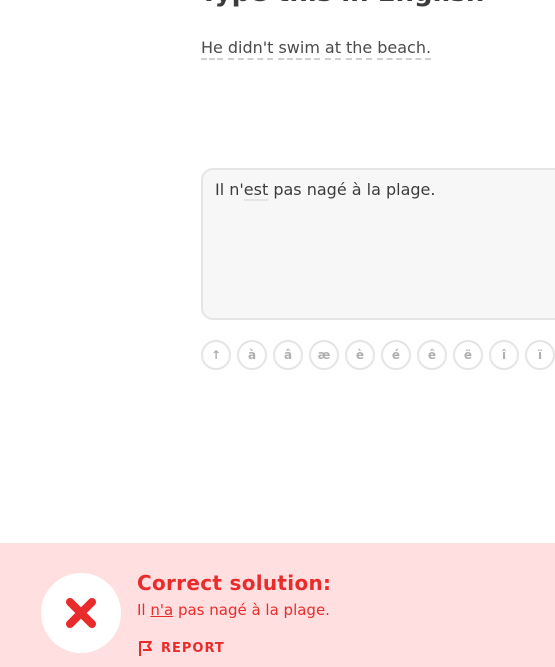 This screenshot has height=667, width=555. Describe the element at coordinates (378, 244) in the screenshot. I see `answer-textarea: Il n'est pas nagé à la plage.` at that location.